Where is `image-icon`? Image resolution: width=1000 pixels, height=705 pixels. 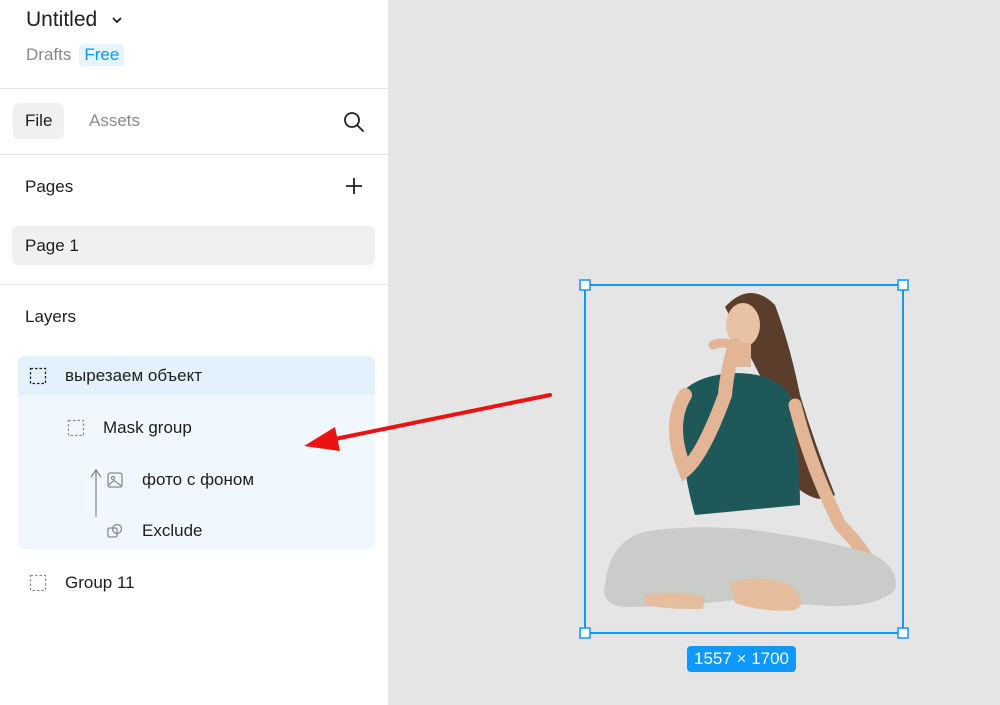 image-icon is located at coordinates (115, 480).